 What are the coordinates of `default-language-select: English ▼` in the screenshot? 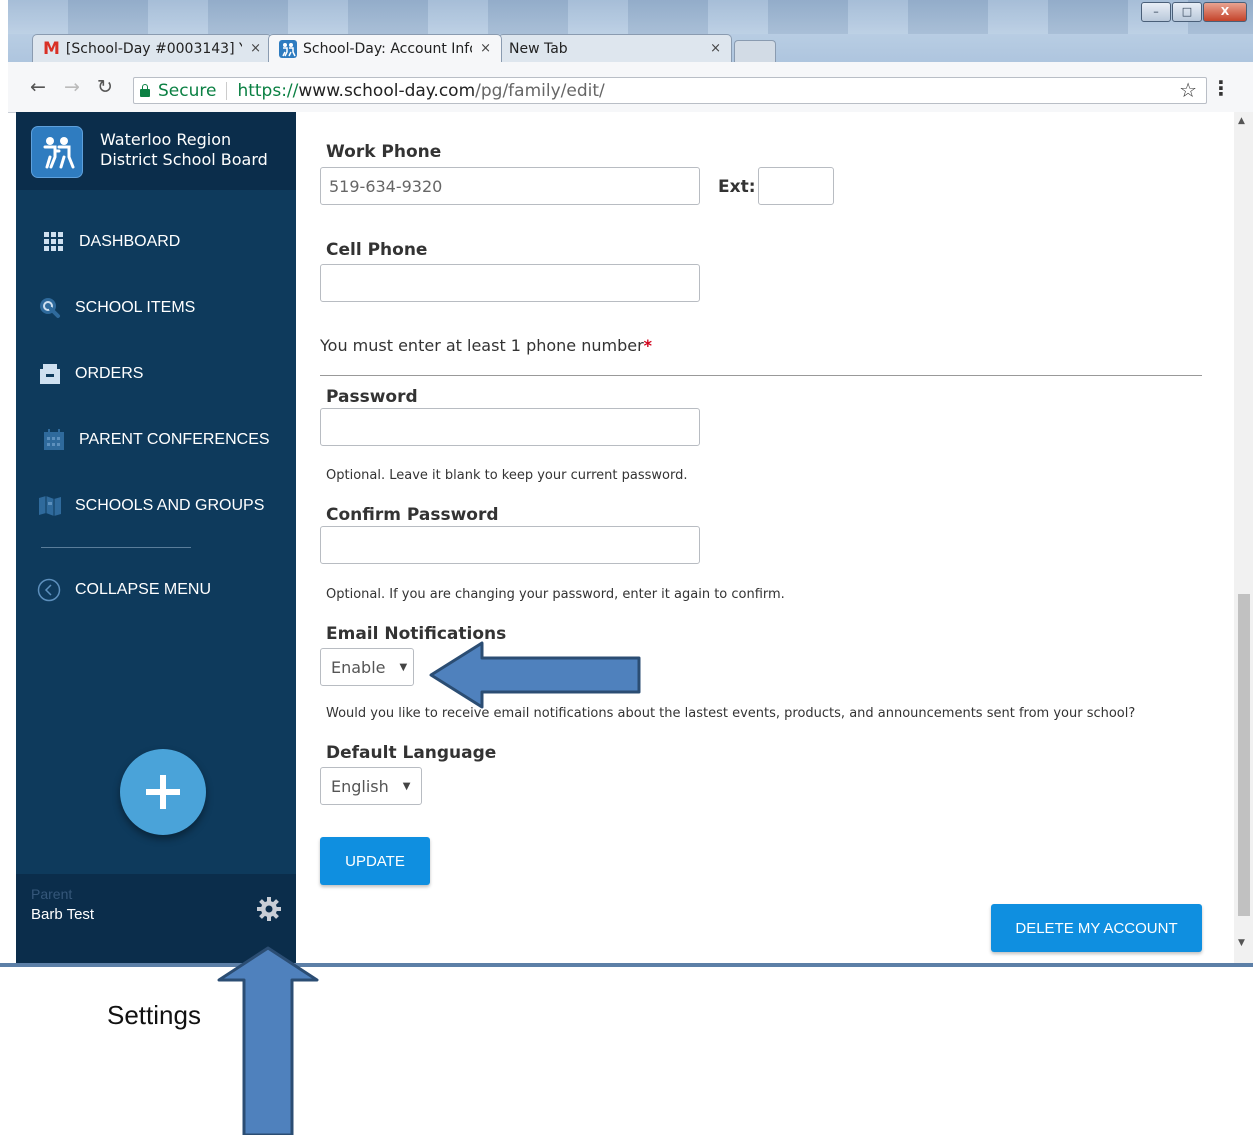 It's located at (371, 786).